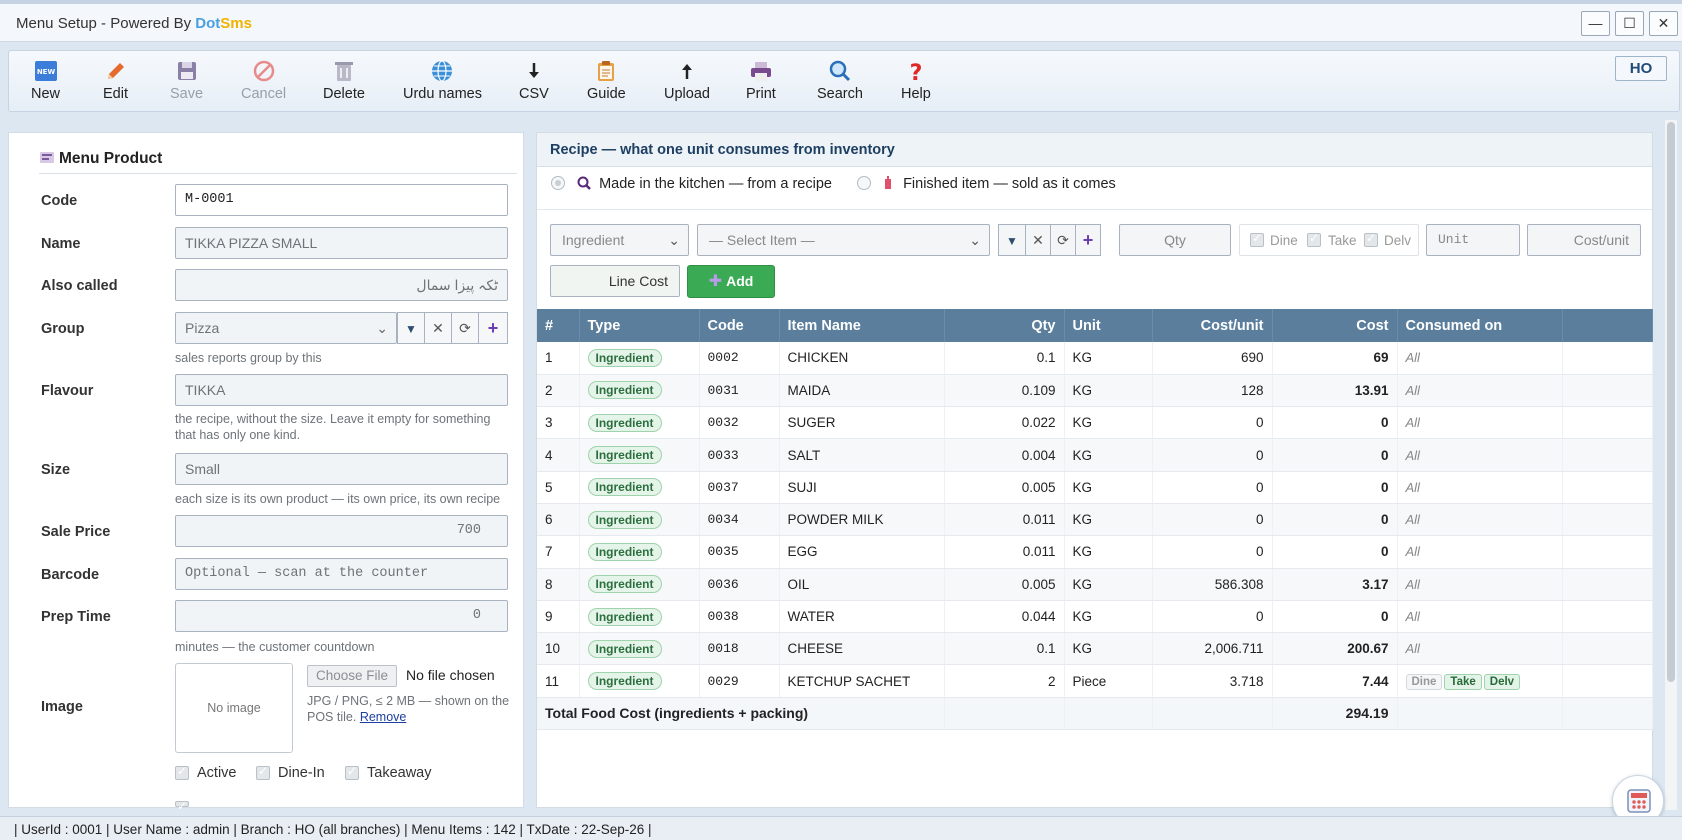 The width and height of the screenshot is (1682, 840). I want to click on ho-button: HO, so click(1641, 68).